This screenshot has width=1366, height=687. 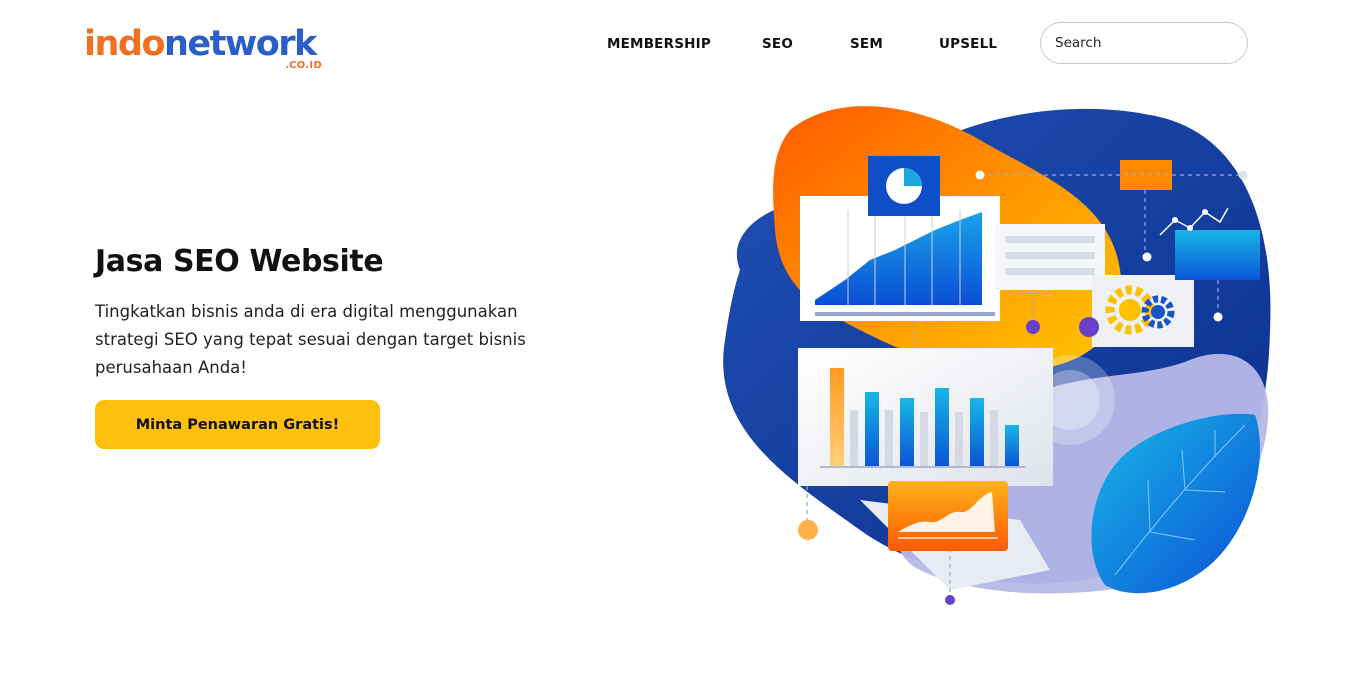 I want to click on logo-wordmark: indonetwork, so click(x=200, y=44).